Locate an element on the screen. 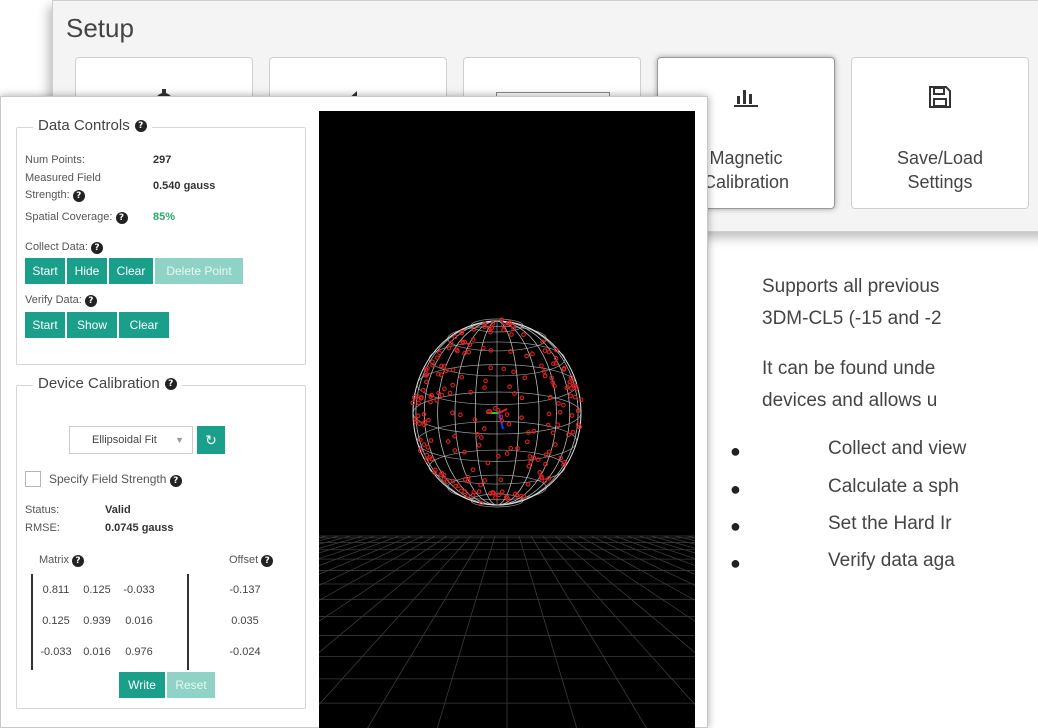 This screenshot has width=1038, height=728. offset-label-text: Offset is located at coordinates (244, 560).